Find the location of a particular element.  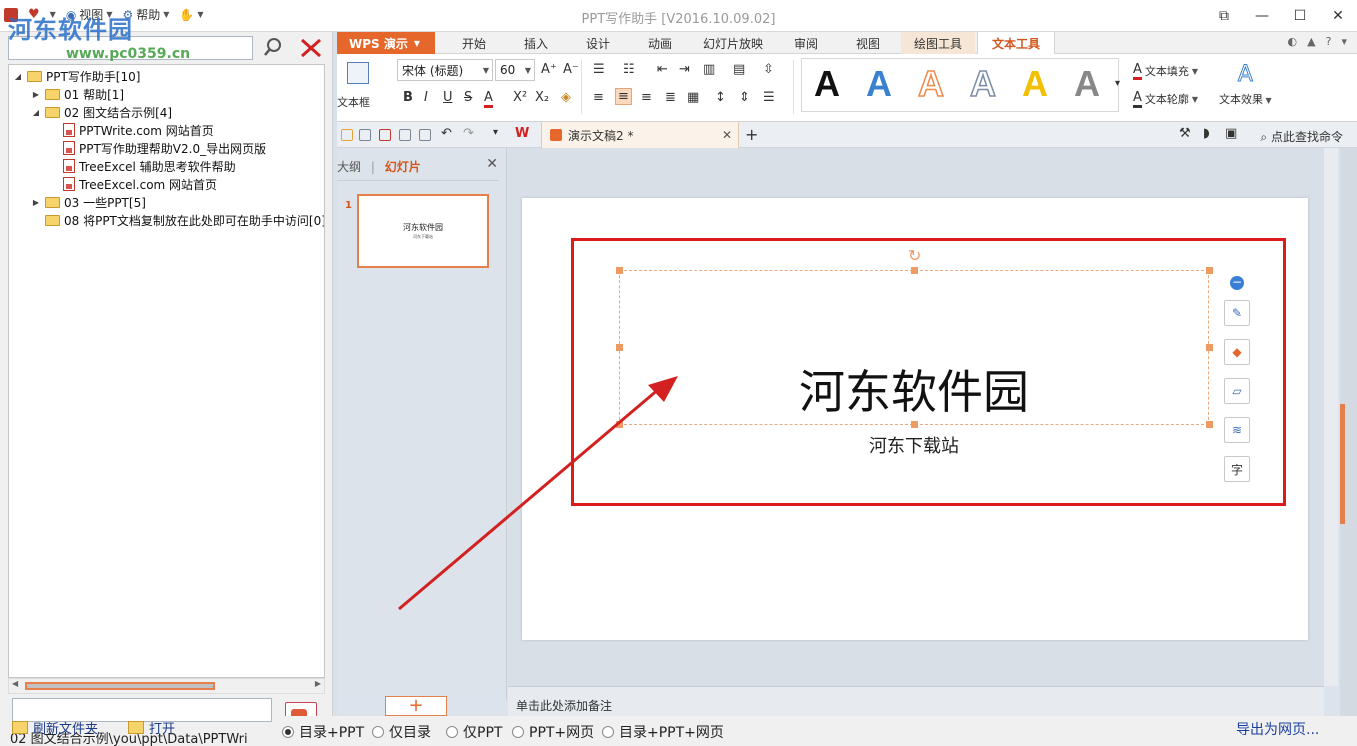

restore-icon: ⧉ is located at coordinates (1224, 16).